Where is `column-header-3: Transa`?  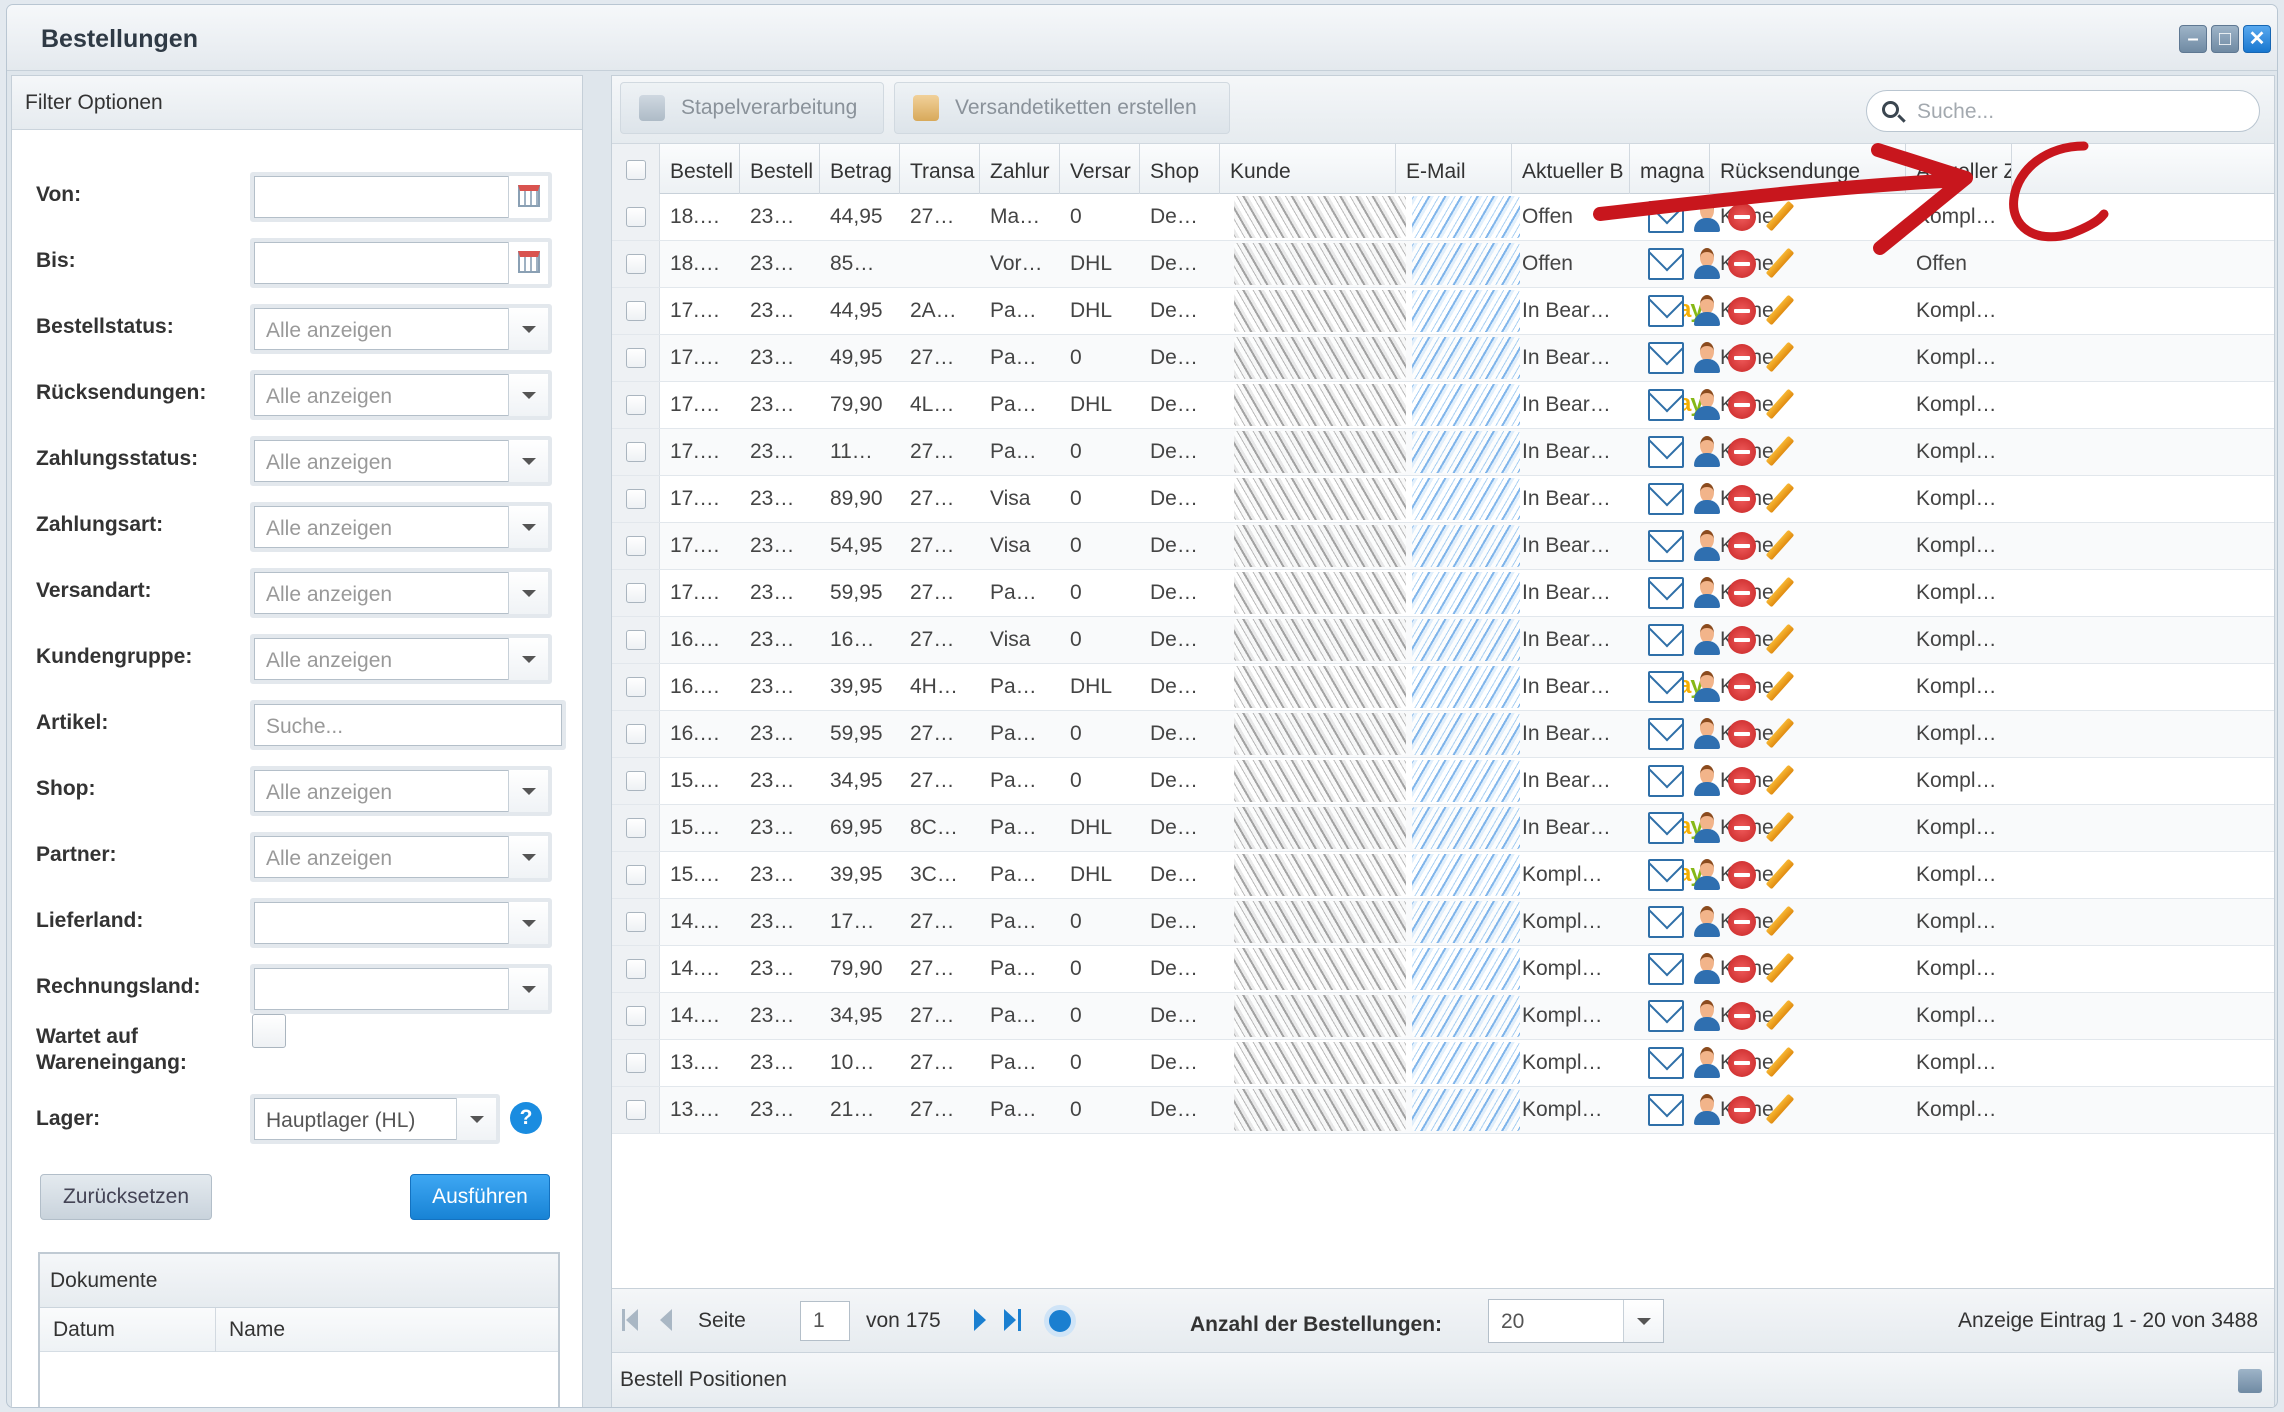 column-header-3: Transa is located at coordinates (940, 169).